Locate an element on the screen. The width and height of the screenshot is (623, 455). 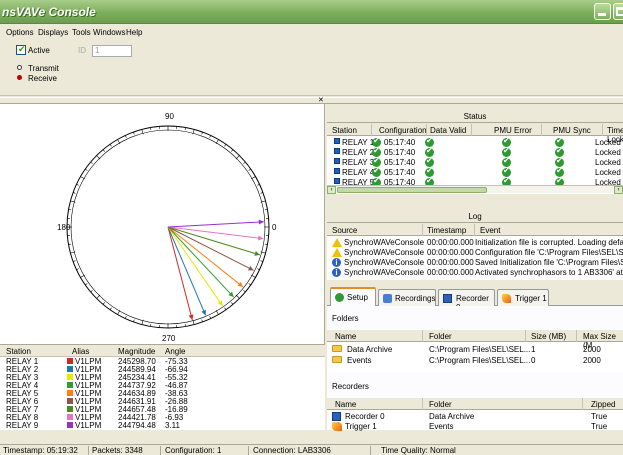
maximize-icon is located at coordinates (619, 11).